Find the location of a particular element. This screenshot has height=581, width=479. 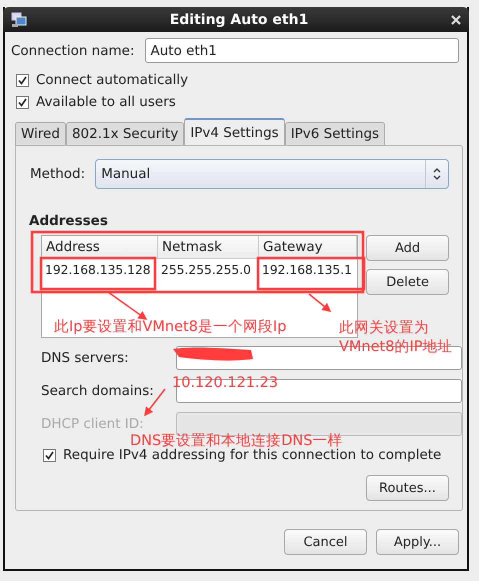

annotation-text: DNS要设置和本地连接DNS一样 is located at coordinates (236, 440).